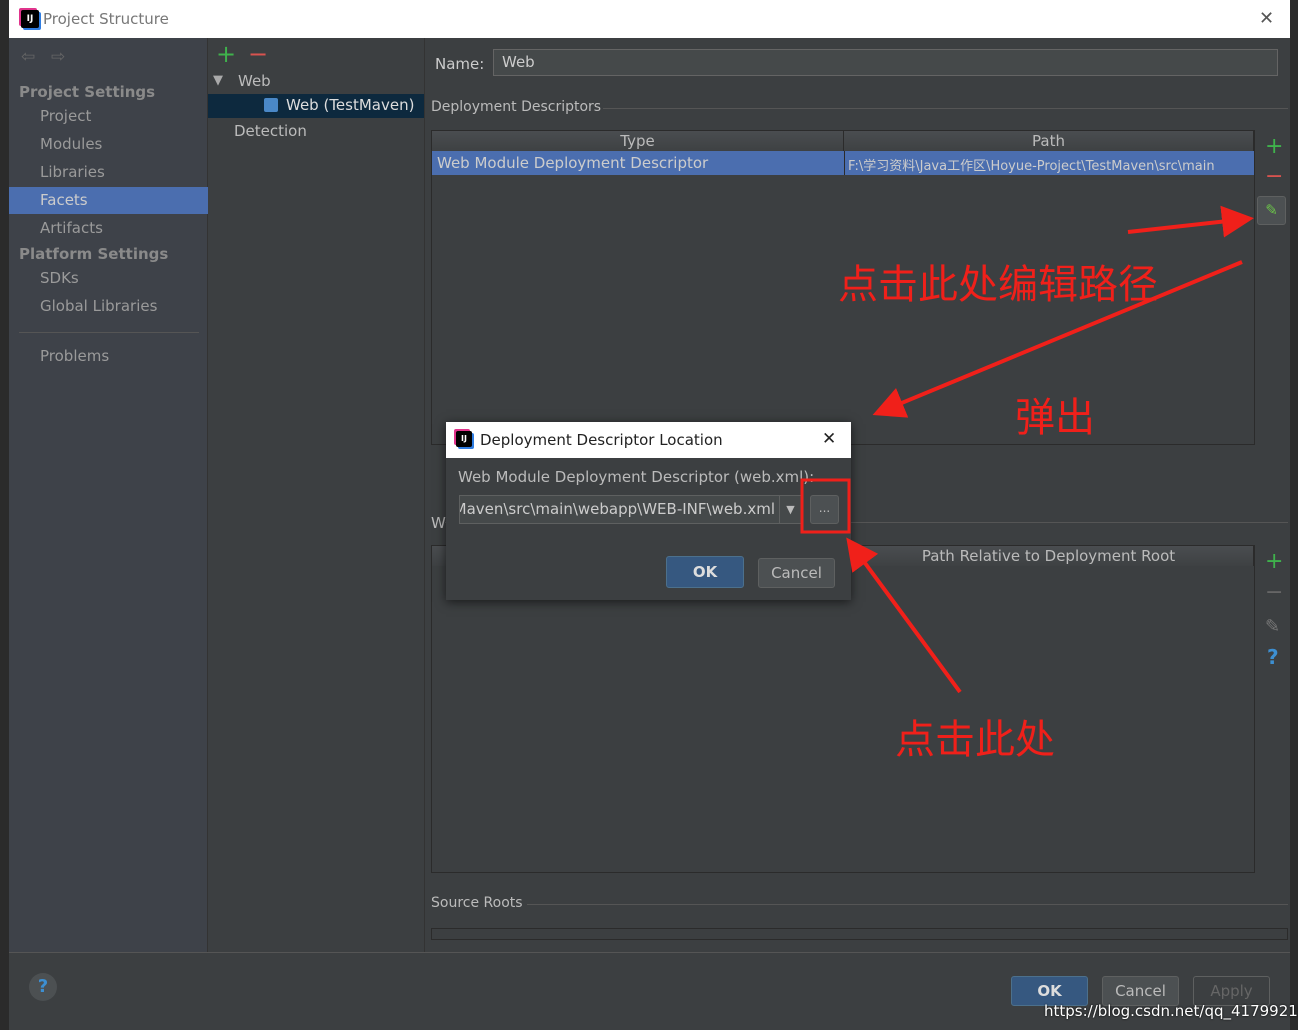 The width and height of the screenshot is (1298, 1030). What do you see at coordinates (825, 506) in the screenshot?
I see `highlight-box` at bounding box center [825, 506].